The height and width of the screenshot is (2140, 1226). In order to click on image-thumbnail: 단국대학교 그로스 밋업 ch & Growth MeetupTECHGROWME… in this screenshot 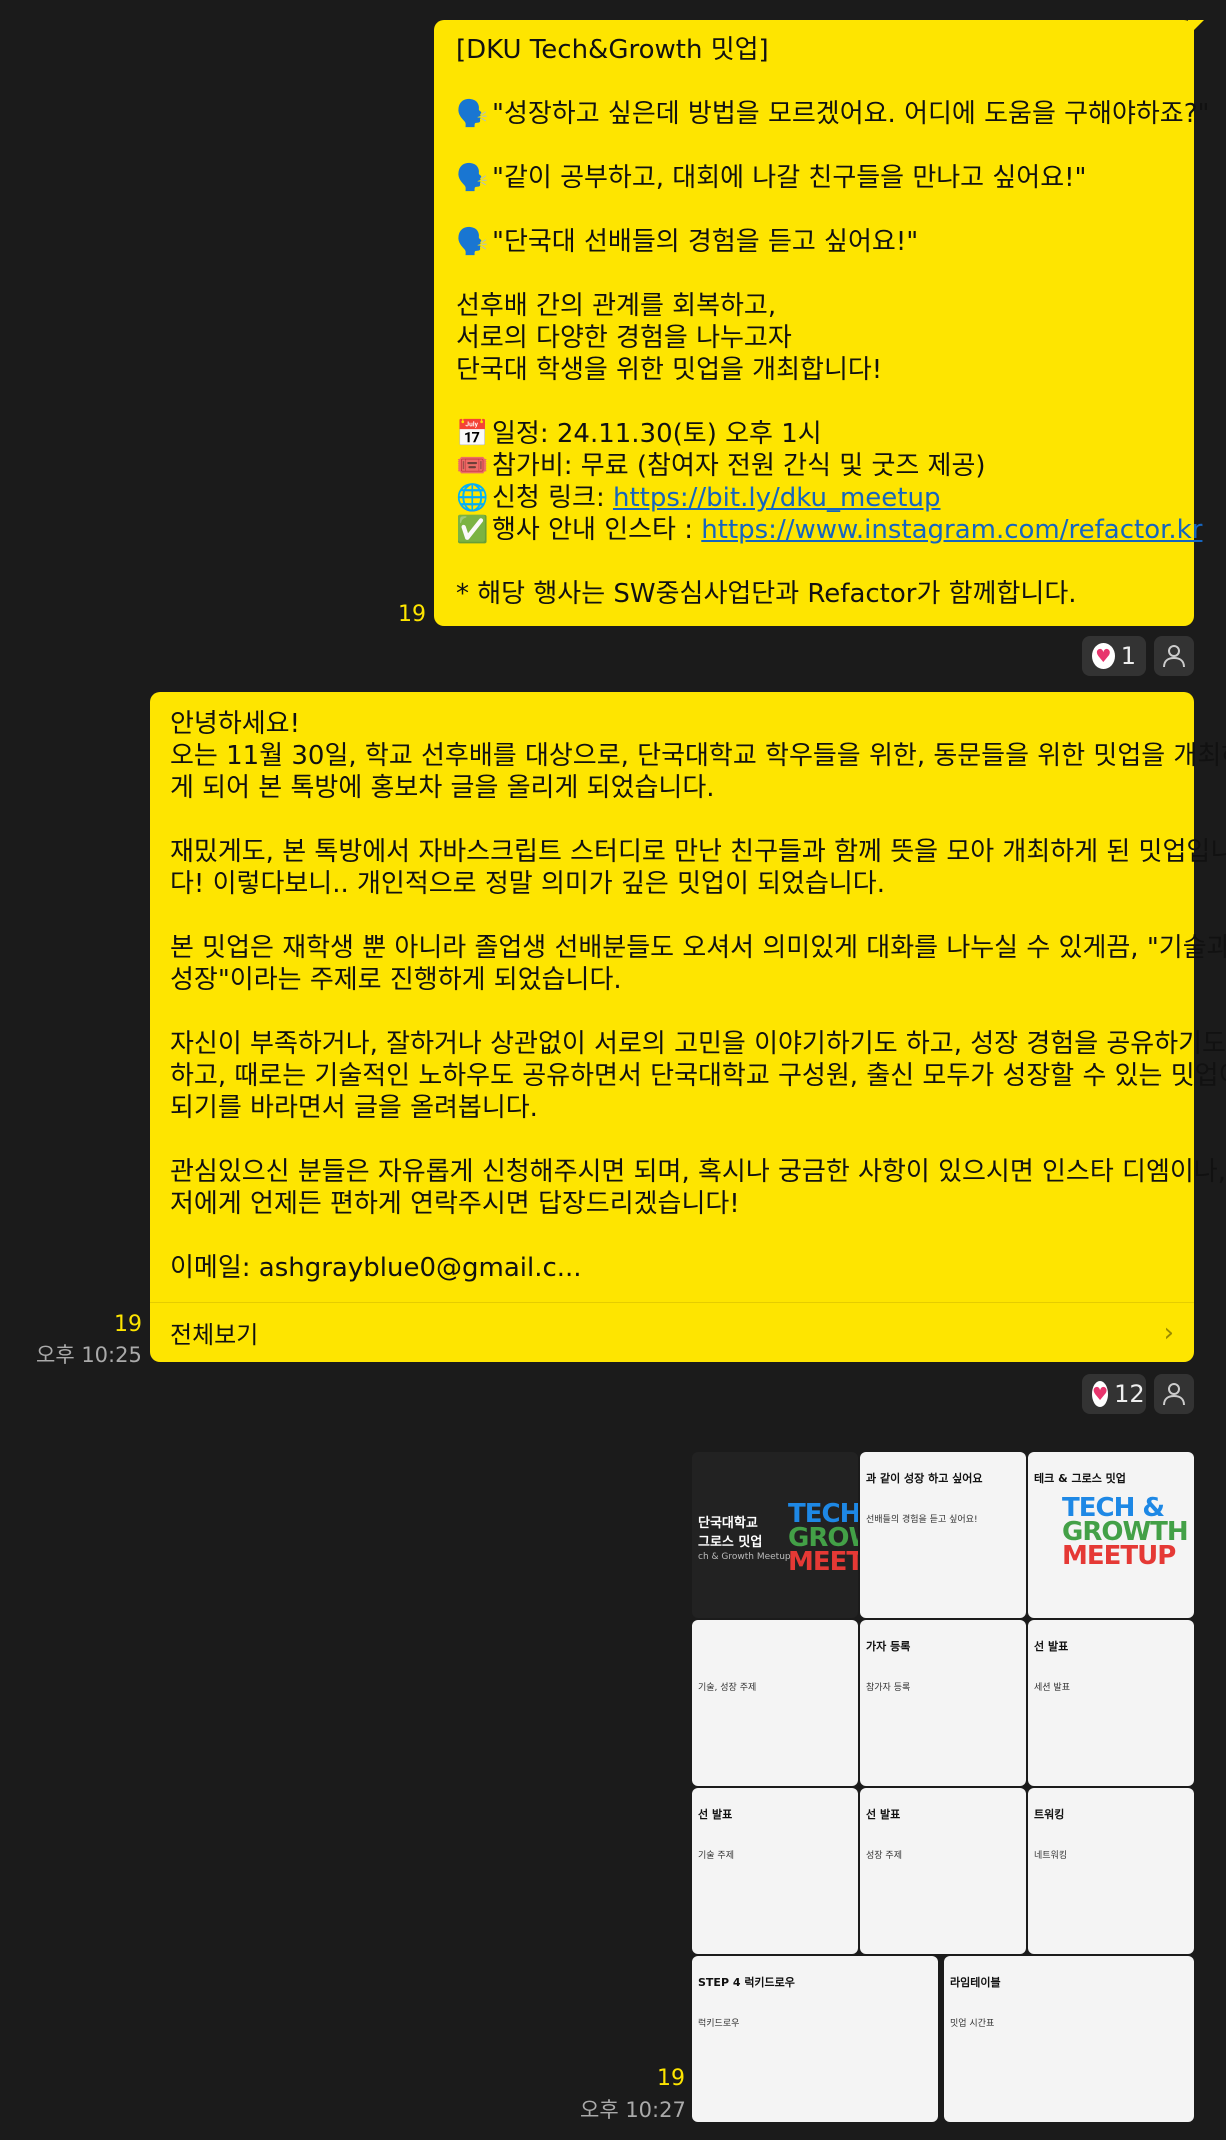, I will do `click(775, 1535)`.